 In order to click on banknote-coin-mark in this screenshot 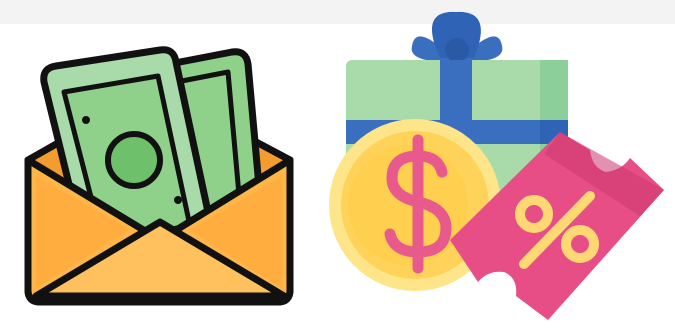, I will do `click(134, 160)`.